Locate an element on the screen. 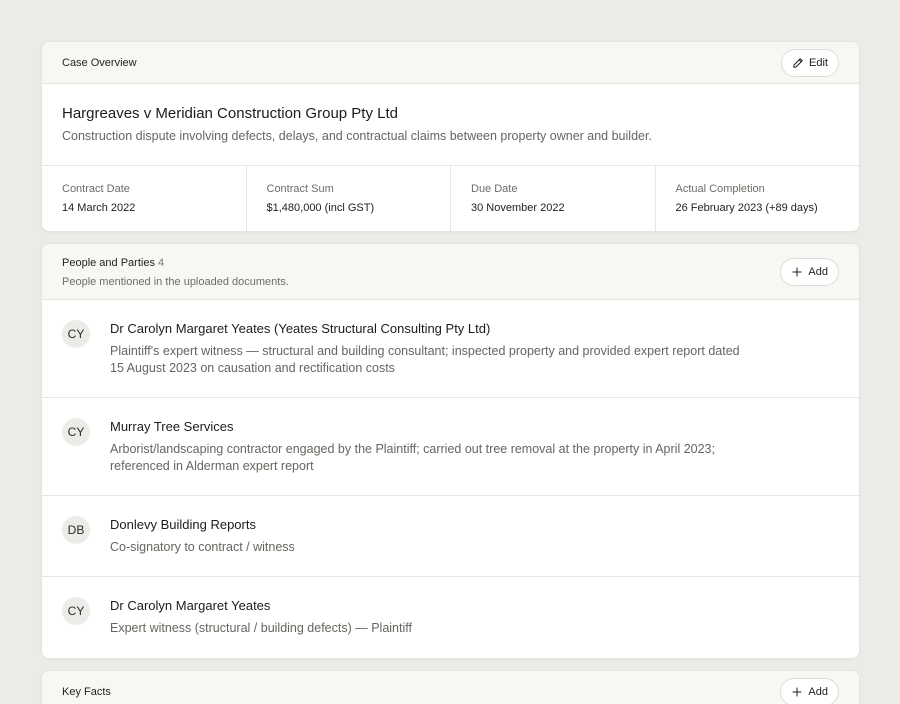 The image size is (900, 704). edit-button-label: Edit is located at coordinates (818, 63).